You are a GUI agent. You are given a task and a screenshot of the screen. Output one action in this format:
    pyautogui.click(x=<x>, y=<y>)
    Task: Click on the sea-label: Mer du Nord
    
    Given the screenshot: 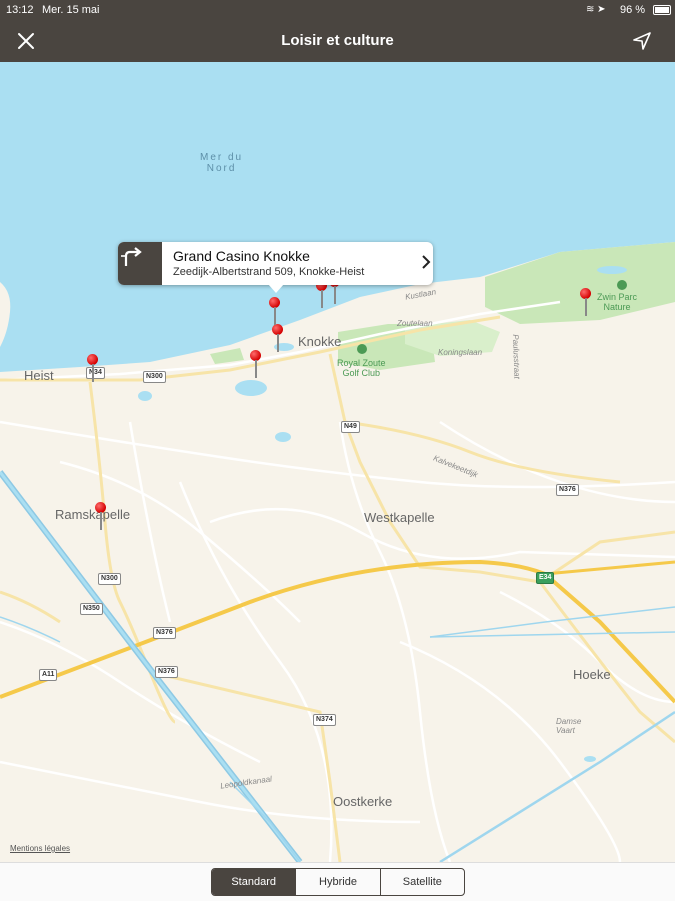 What is the action you would take?
    pyautogui.click(x=222, y=163)
    